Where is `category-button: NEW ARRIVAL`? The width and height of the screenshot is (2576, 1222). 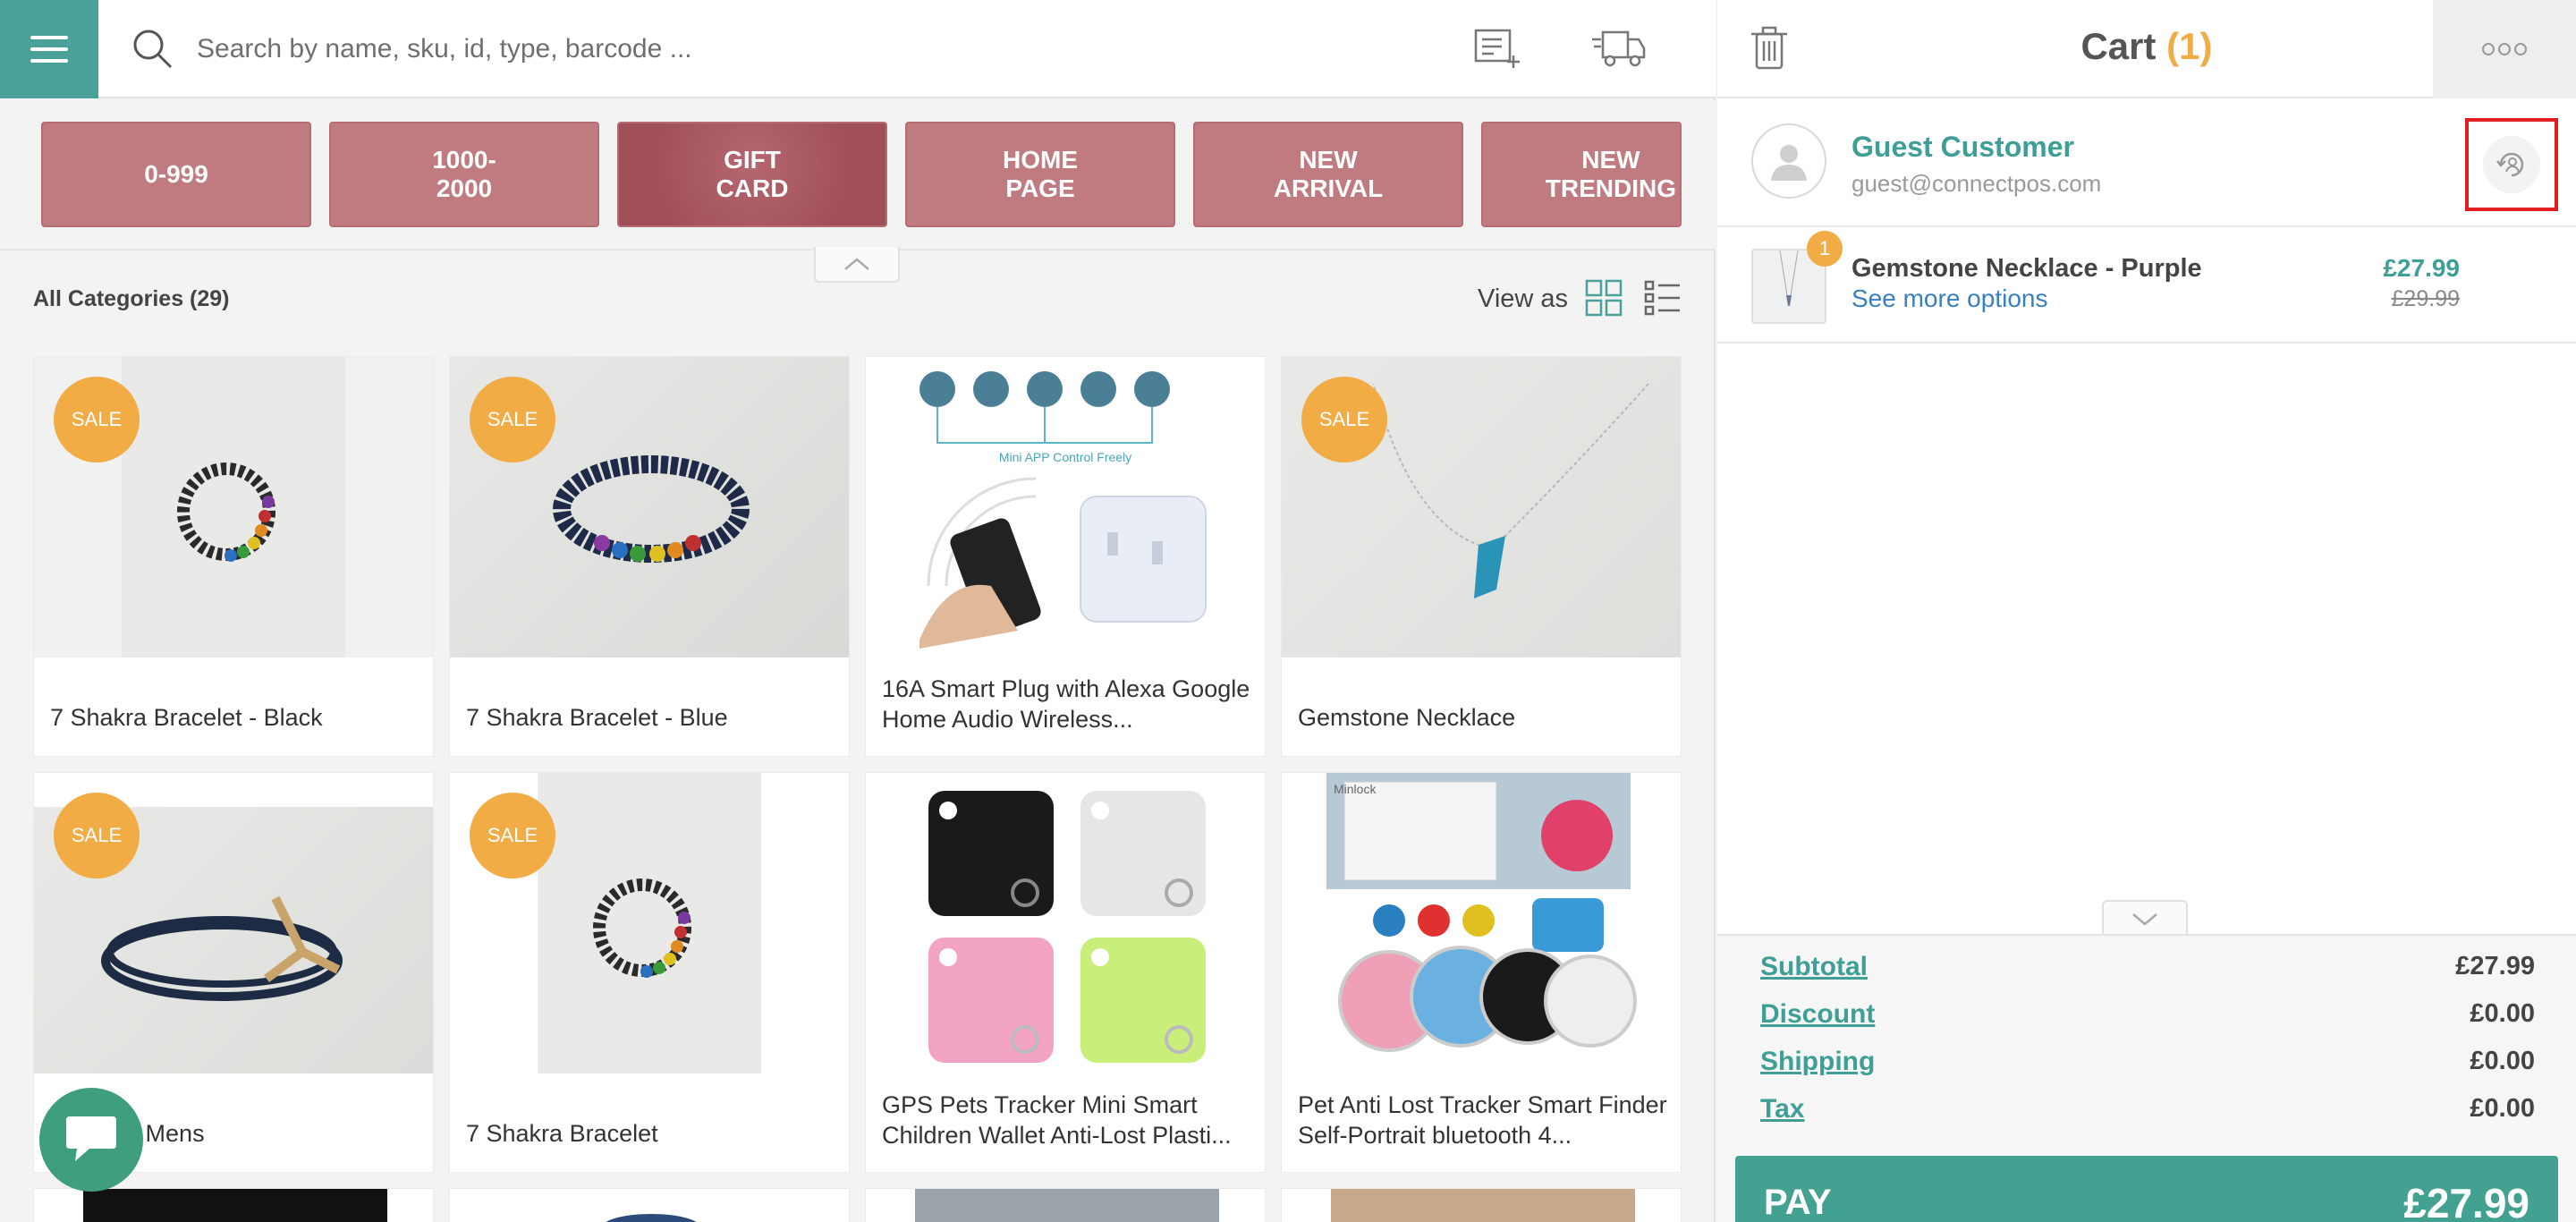
category-button: NEW ARRIVAL is located at coordinates (1328, 174).